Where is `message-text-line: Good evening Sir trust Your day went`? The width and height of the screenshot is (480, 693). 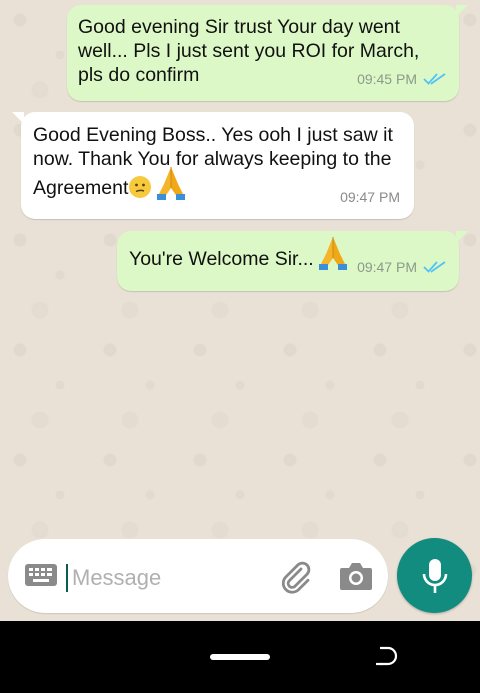
message-text-line: Good evening Sir trust Your day went is located at coordinates (239, 27).